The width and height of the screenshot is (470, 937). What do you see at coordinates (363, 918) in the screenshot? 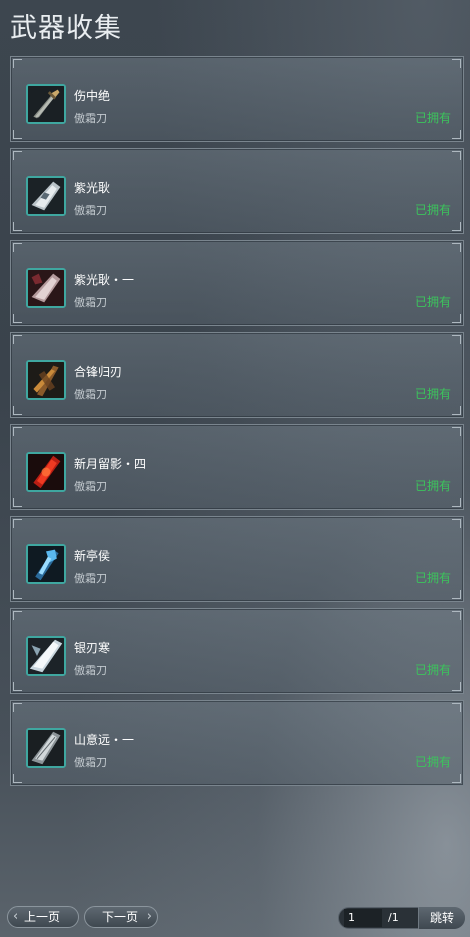
I see `page-number-input: 1` at bounding box center [363, 918].